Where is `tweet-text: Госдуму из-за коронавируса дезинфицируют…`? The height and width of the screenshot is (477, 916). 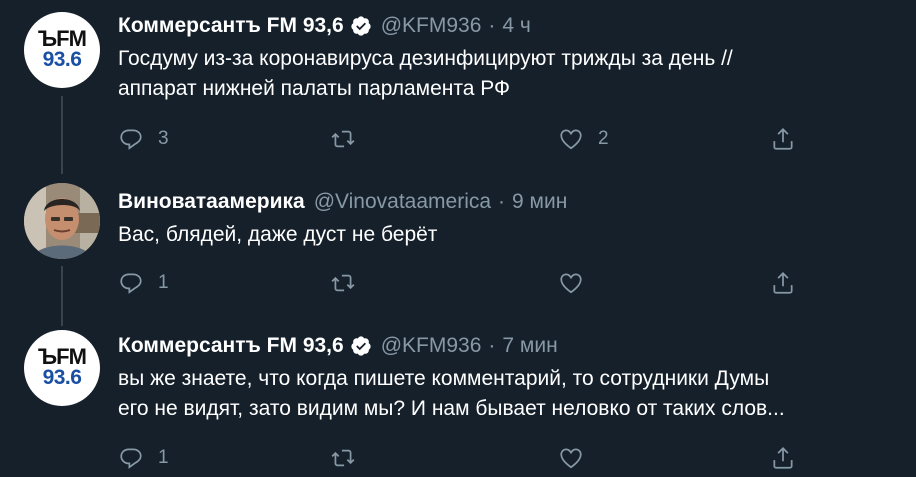
tweet-text: Госдуму из-за коронавируса дезинфицируют… is located at coordinates (510, 74).